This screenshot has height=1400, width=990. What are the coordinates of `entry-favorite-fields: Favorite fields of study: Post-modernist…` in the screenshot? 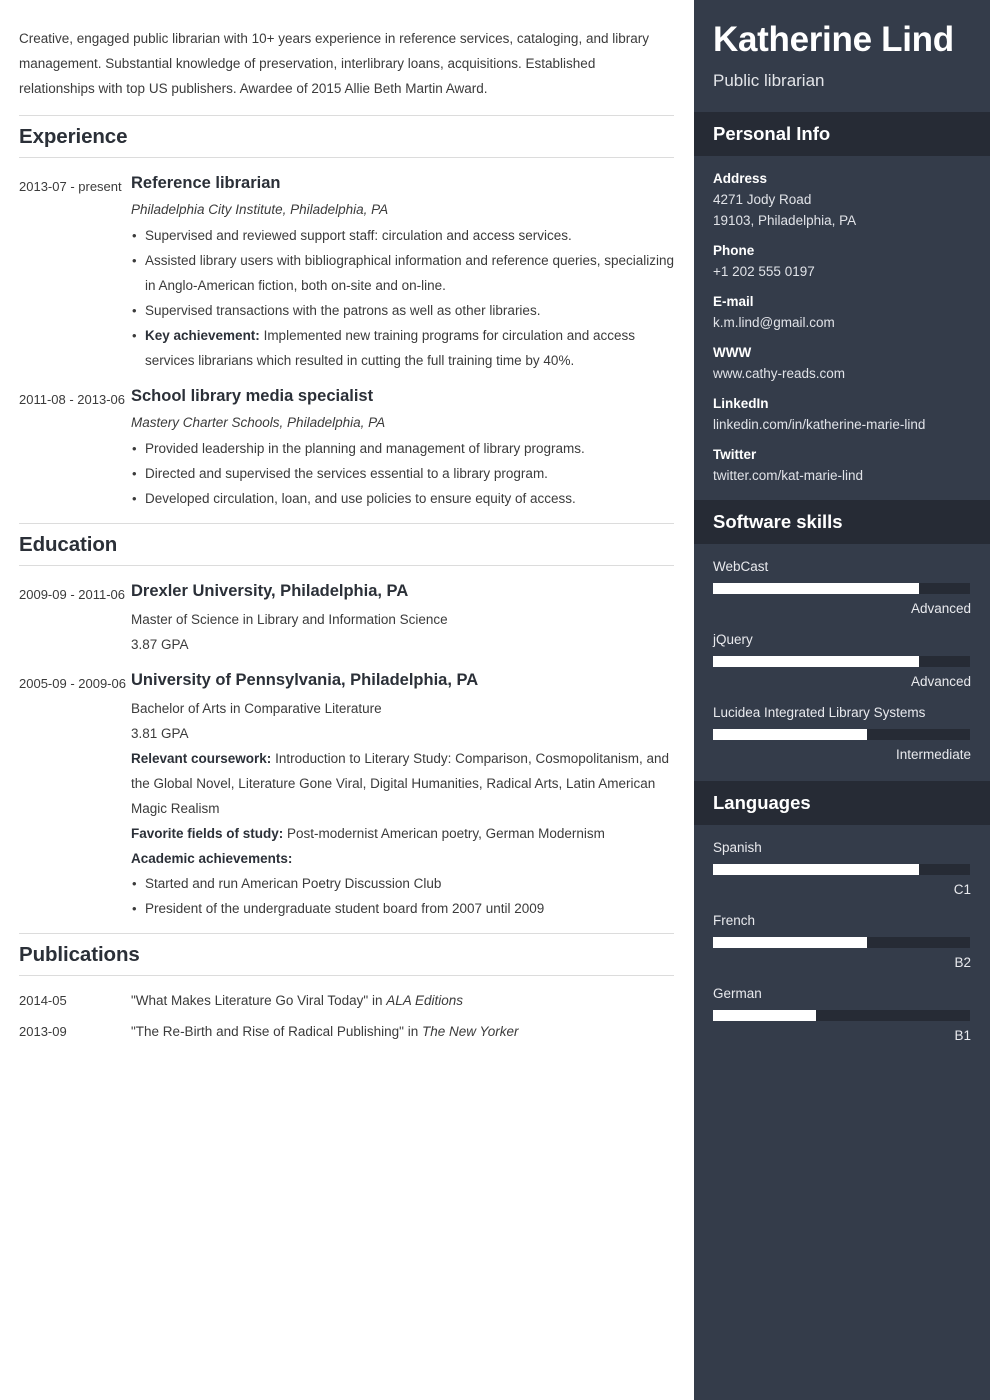 It's located at (368, 833).